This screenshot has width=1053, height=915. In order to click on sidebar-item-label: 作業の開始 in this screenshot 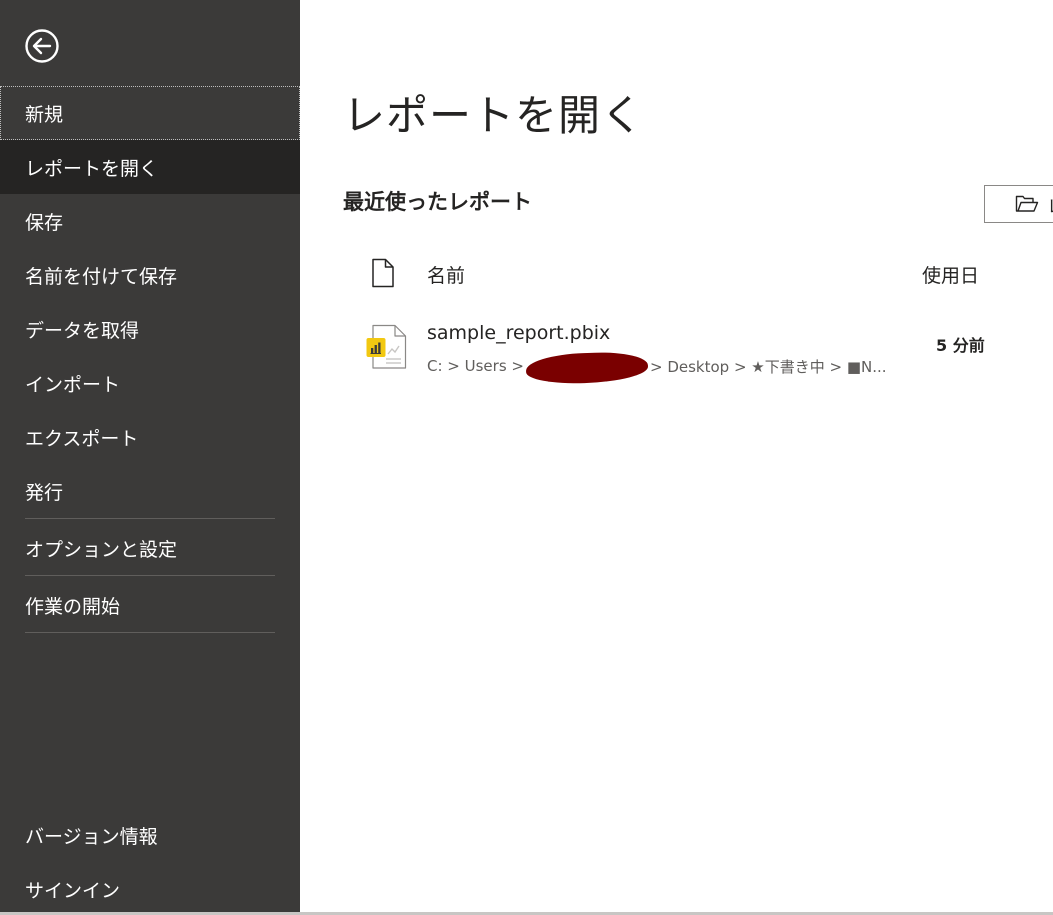, I will do `click(73, 606)`.